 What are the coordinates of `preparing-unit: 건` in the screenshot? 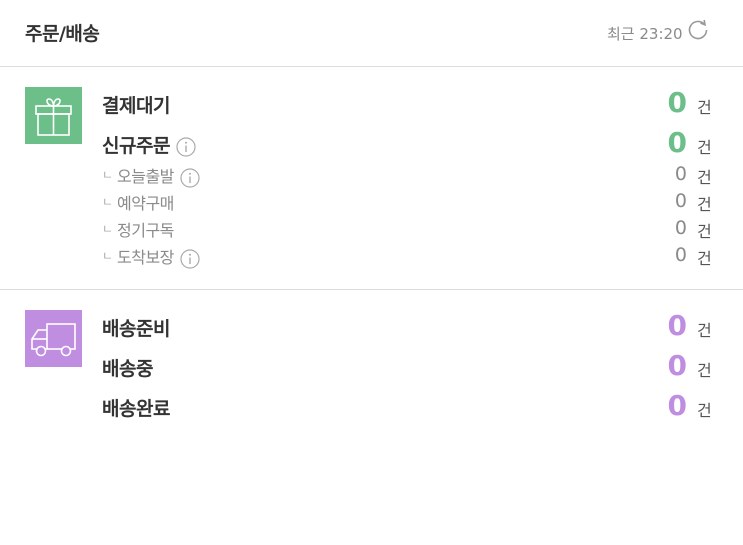 It's located at (704, 330).